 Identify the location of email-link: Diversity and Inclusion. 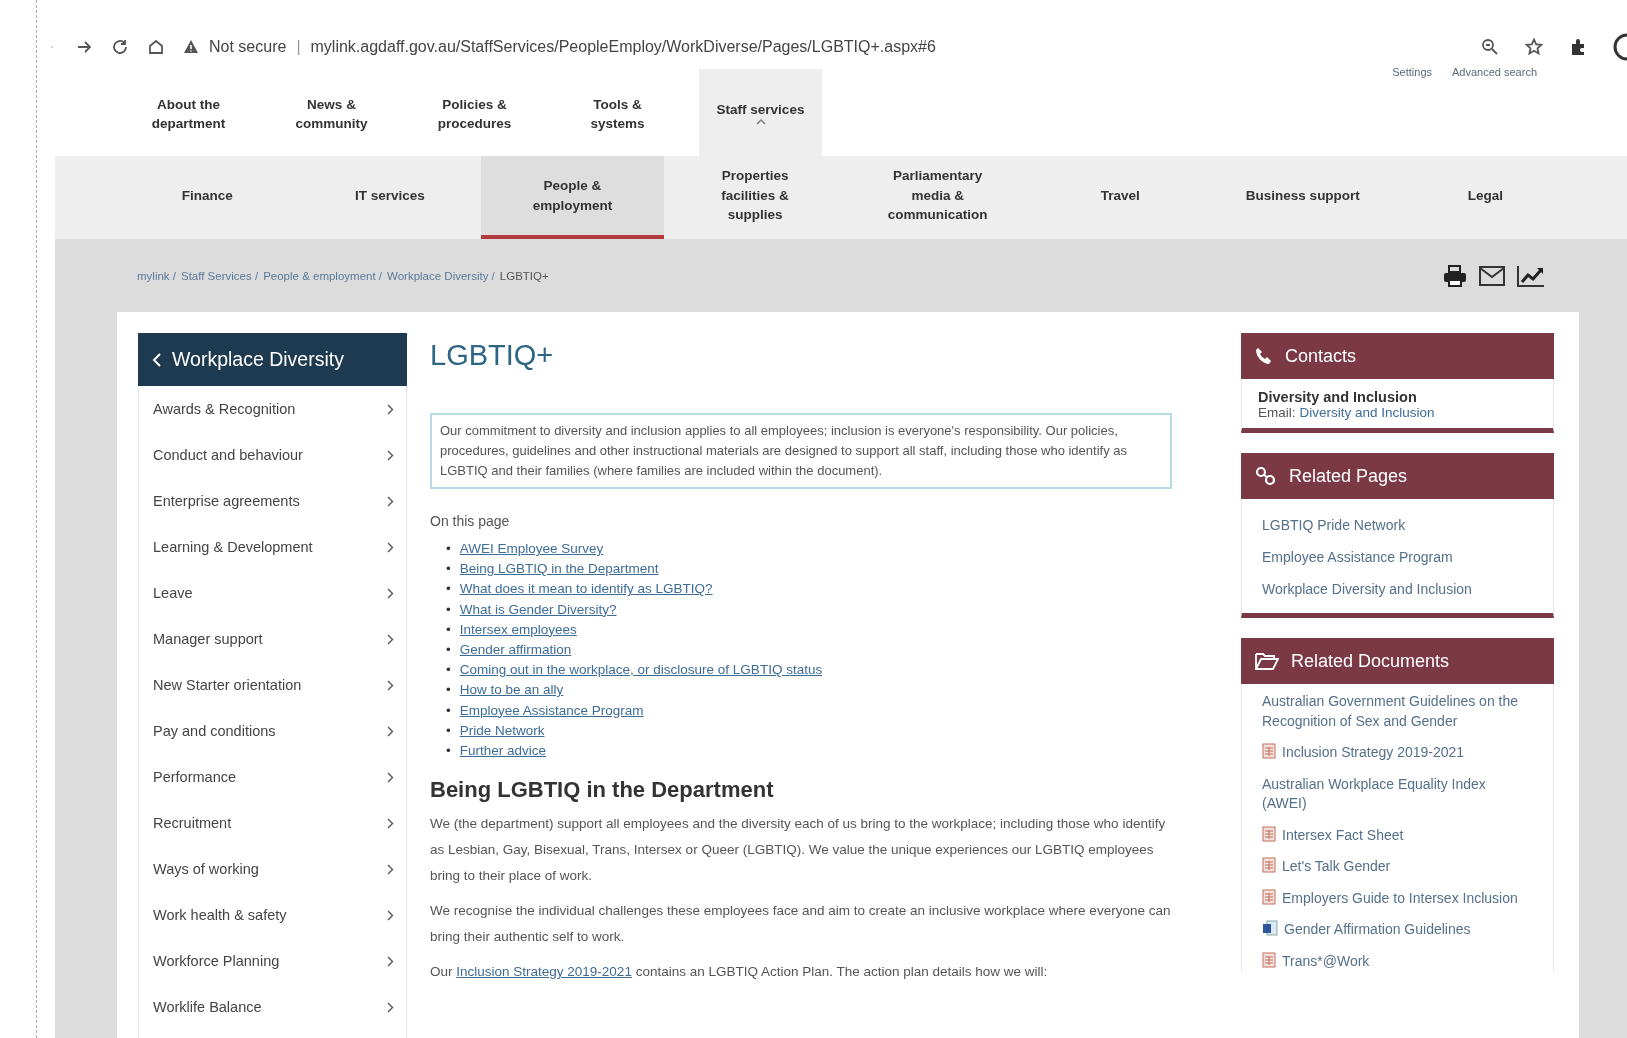
(1367, 412).